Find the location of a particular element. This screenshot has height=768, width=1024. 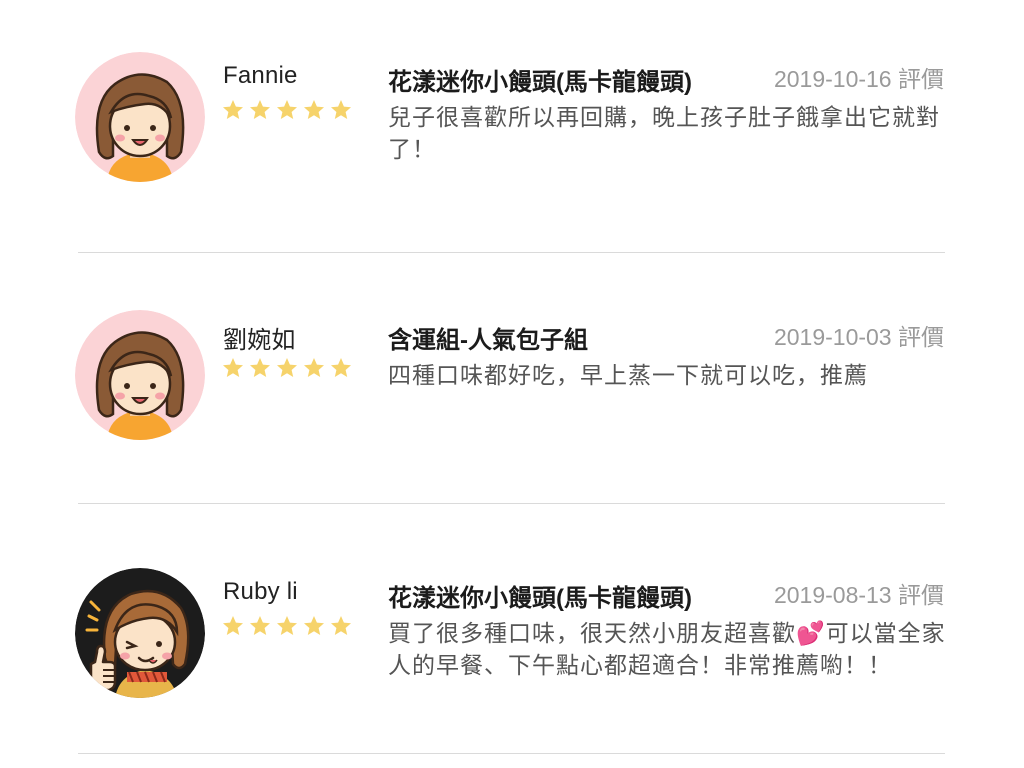

review-comment: 兒子很喜歡所以再回購，晚上孩子肚子餓拿出它就對了！ is located at coordinates (664, 133).